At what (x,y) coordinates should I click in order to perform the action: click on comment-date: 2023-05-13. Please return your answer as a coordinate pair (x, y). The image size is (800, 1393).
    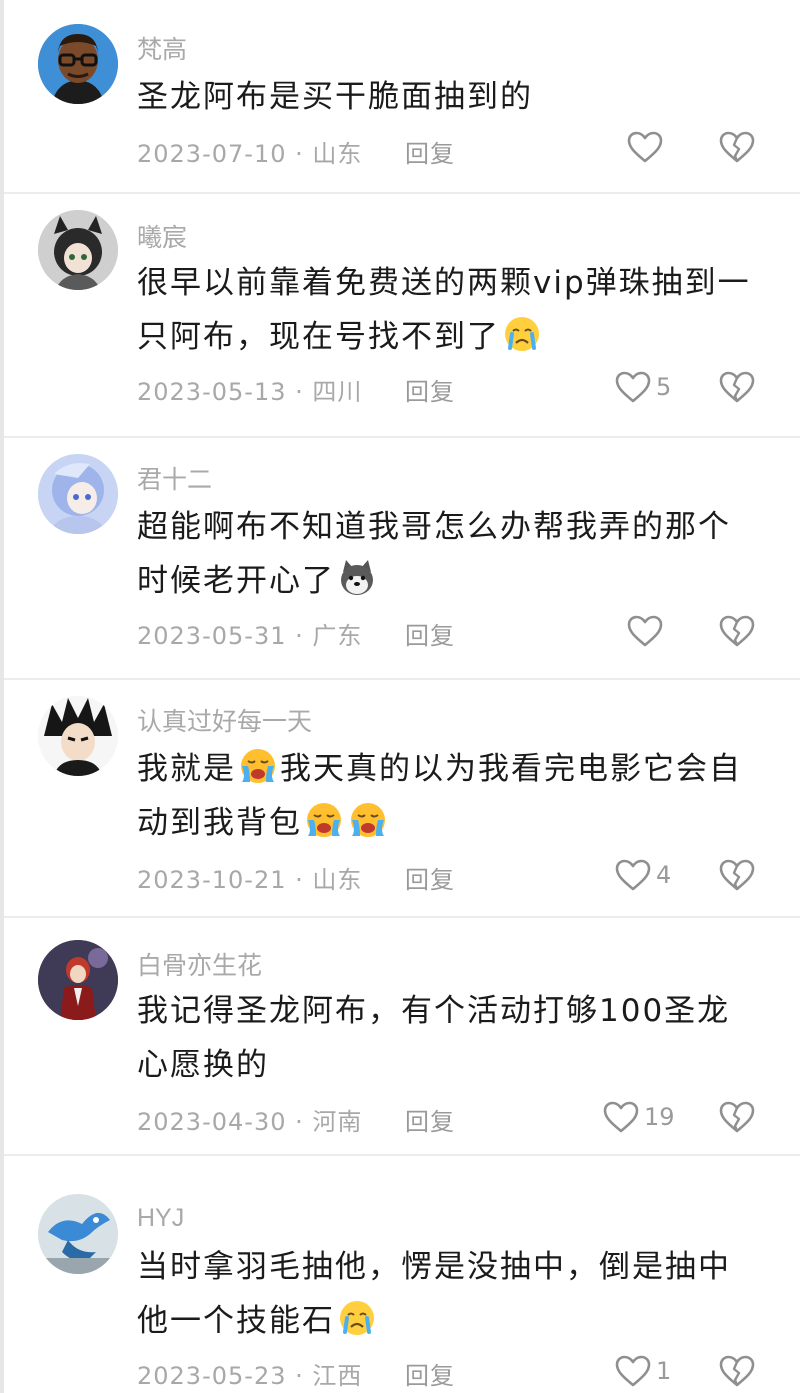
    Looking at the image, I should click on (212, 392).